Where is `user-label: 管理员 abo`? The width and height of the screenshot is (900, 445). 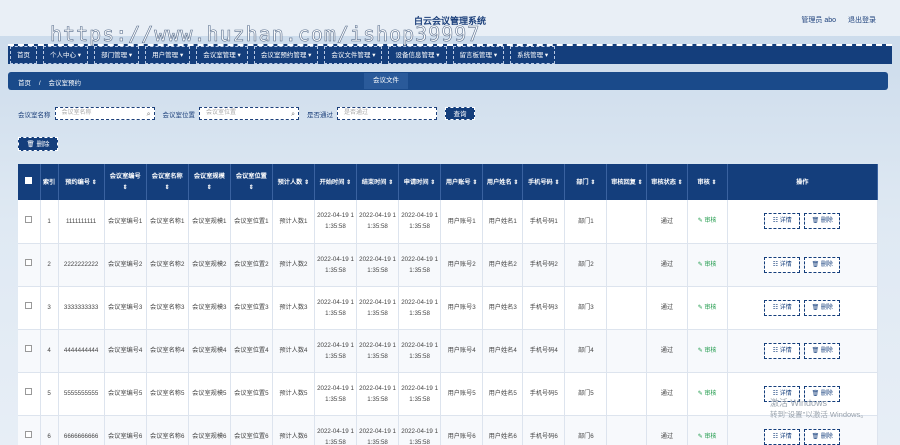
user-label: 管理员 abo is located at coordinates (818, 20).